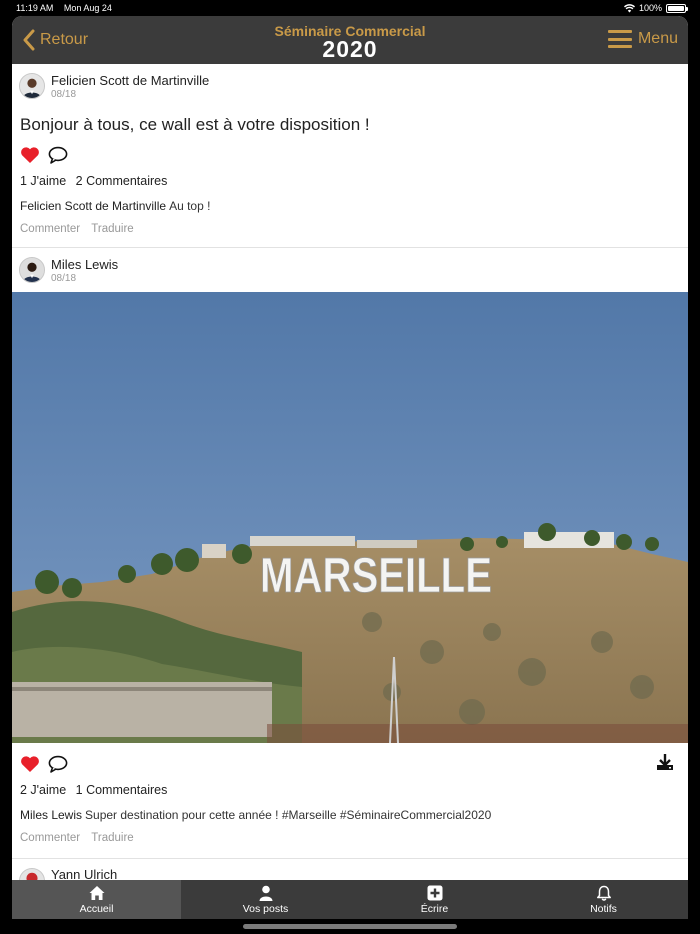 This screenshot has height=934, width=700. I want to click on tab-ecrire: Écrire, so click(434, 899).